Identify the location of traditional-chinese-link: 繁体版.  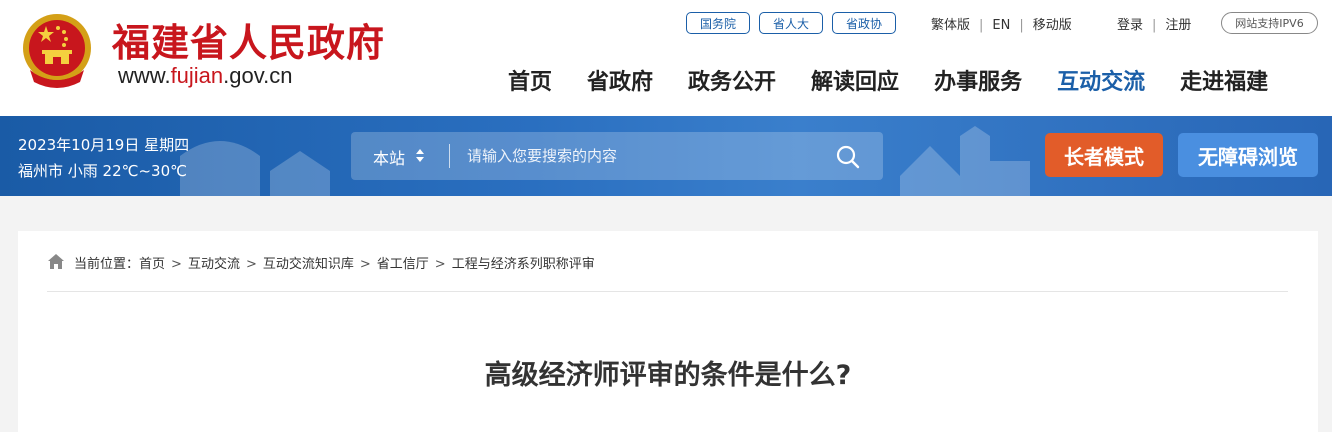
(950, 25).